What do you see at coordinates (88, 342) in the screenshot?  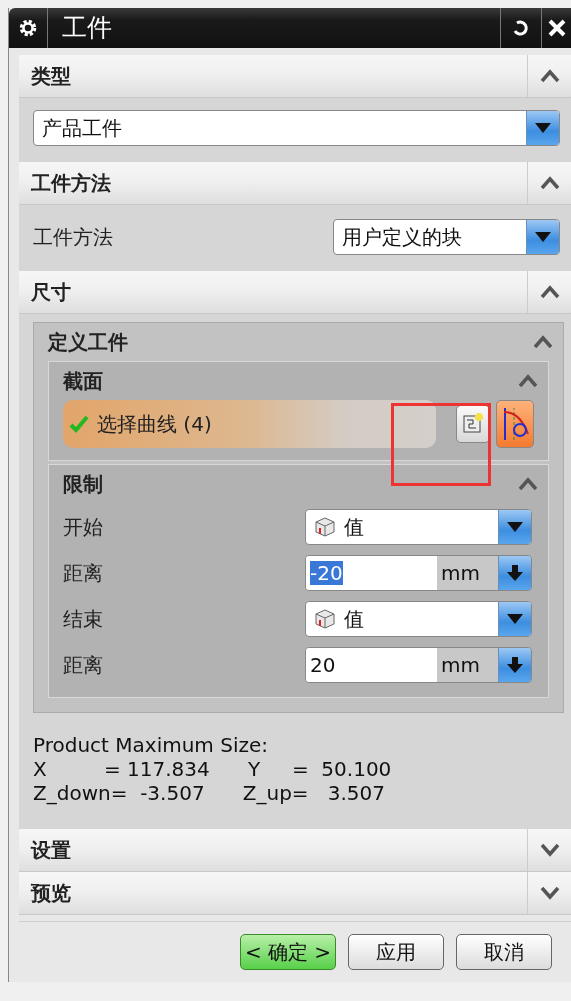 I see `panel-title: 定义工件` at bounding box center [88, 342].